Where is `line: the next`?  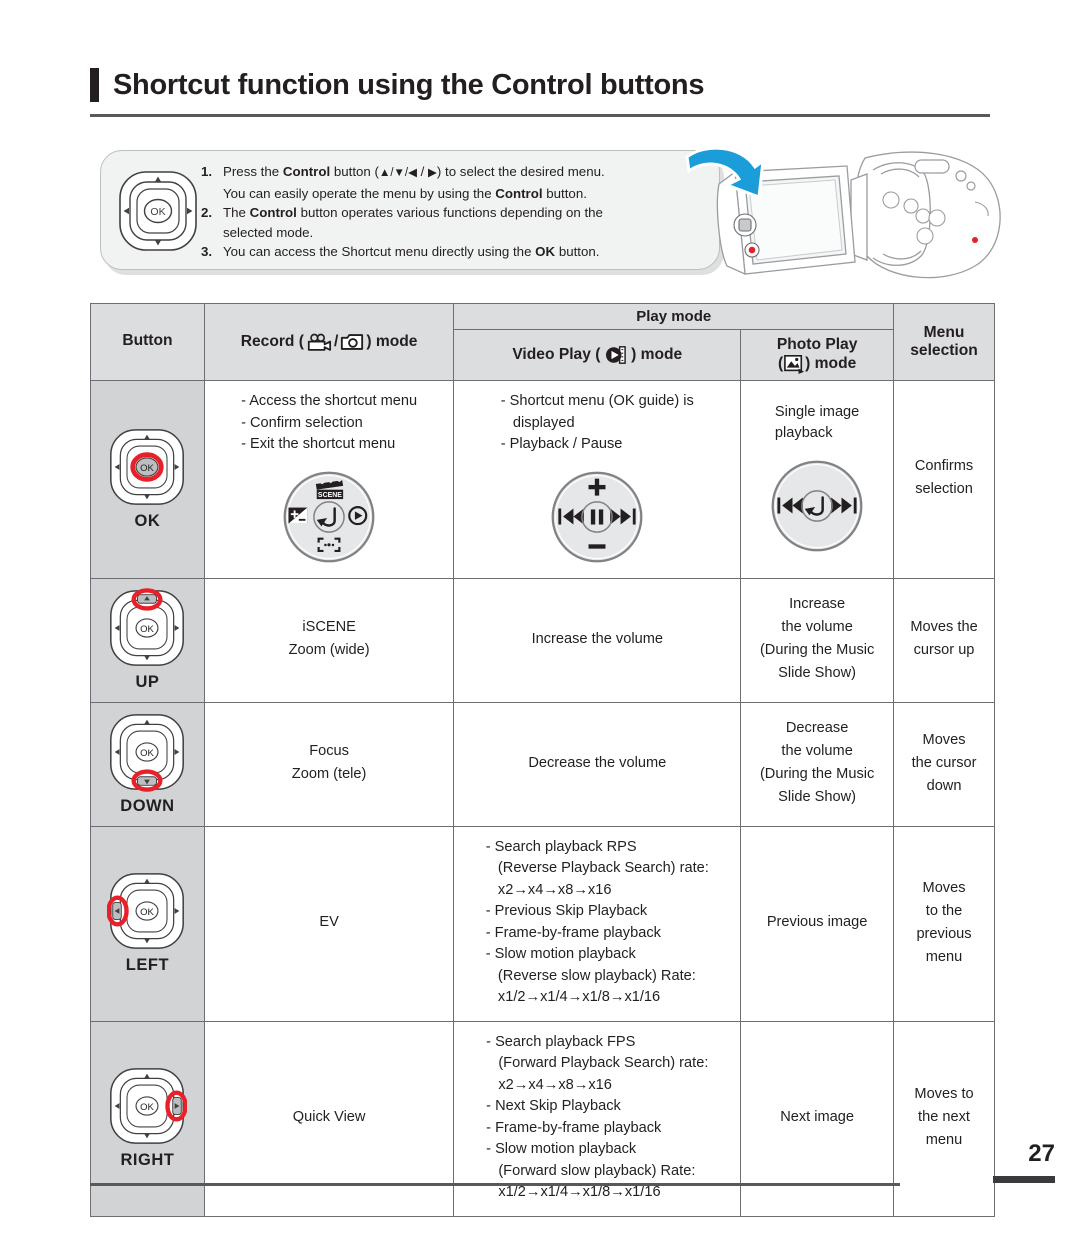
line: the next is located at coordinates (944, 1117).